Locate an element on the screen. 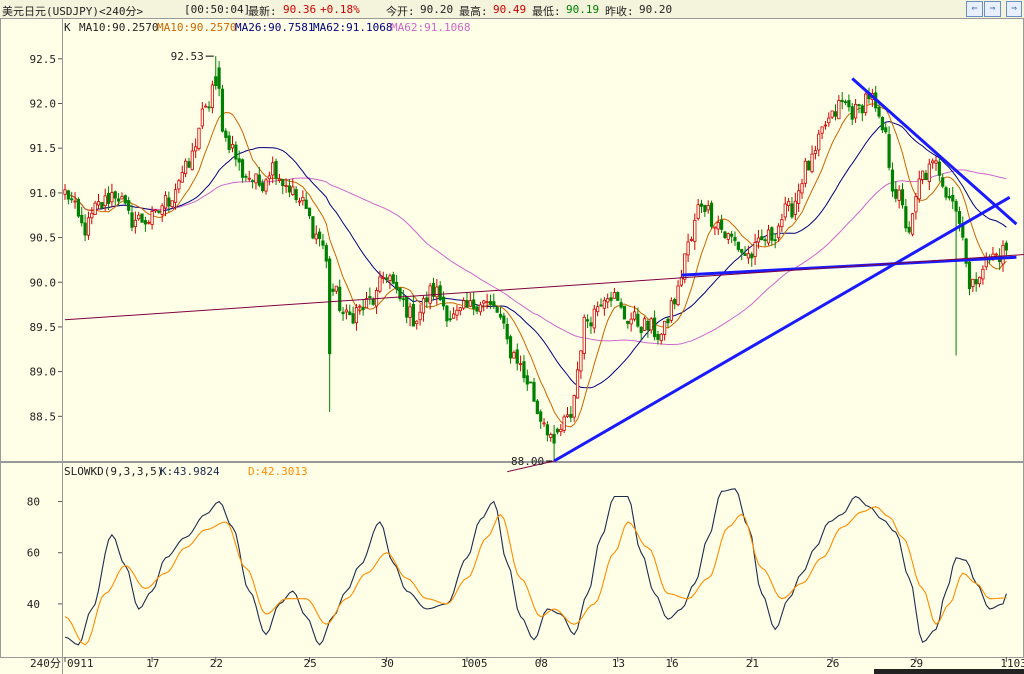 This screenshot has width=1024, height=674. date-tick-label: 1103 is located at coordinates (1012, 663).